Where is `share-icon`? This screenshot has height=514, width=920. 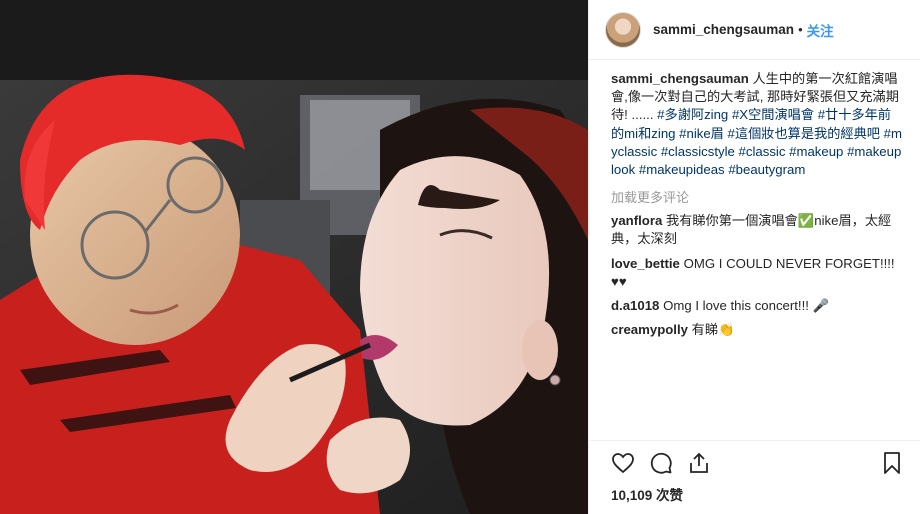
share-icon is located at coordinates (699, 463).